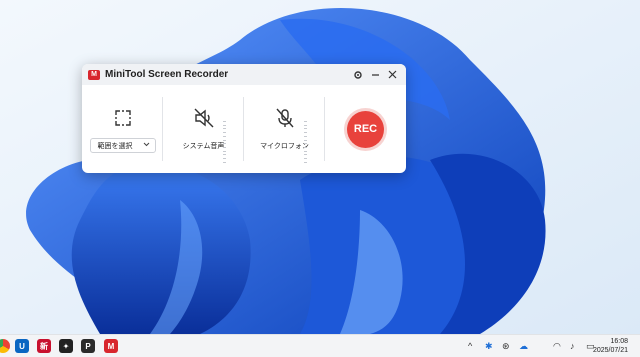  What do you see at coordinates (5, 346) in the screenshot?
I see `chrome-icon` at bounding box center [5, 346].